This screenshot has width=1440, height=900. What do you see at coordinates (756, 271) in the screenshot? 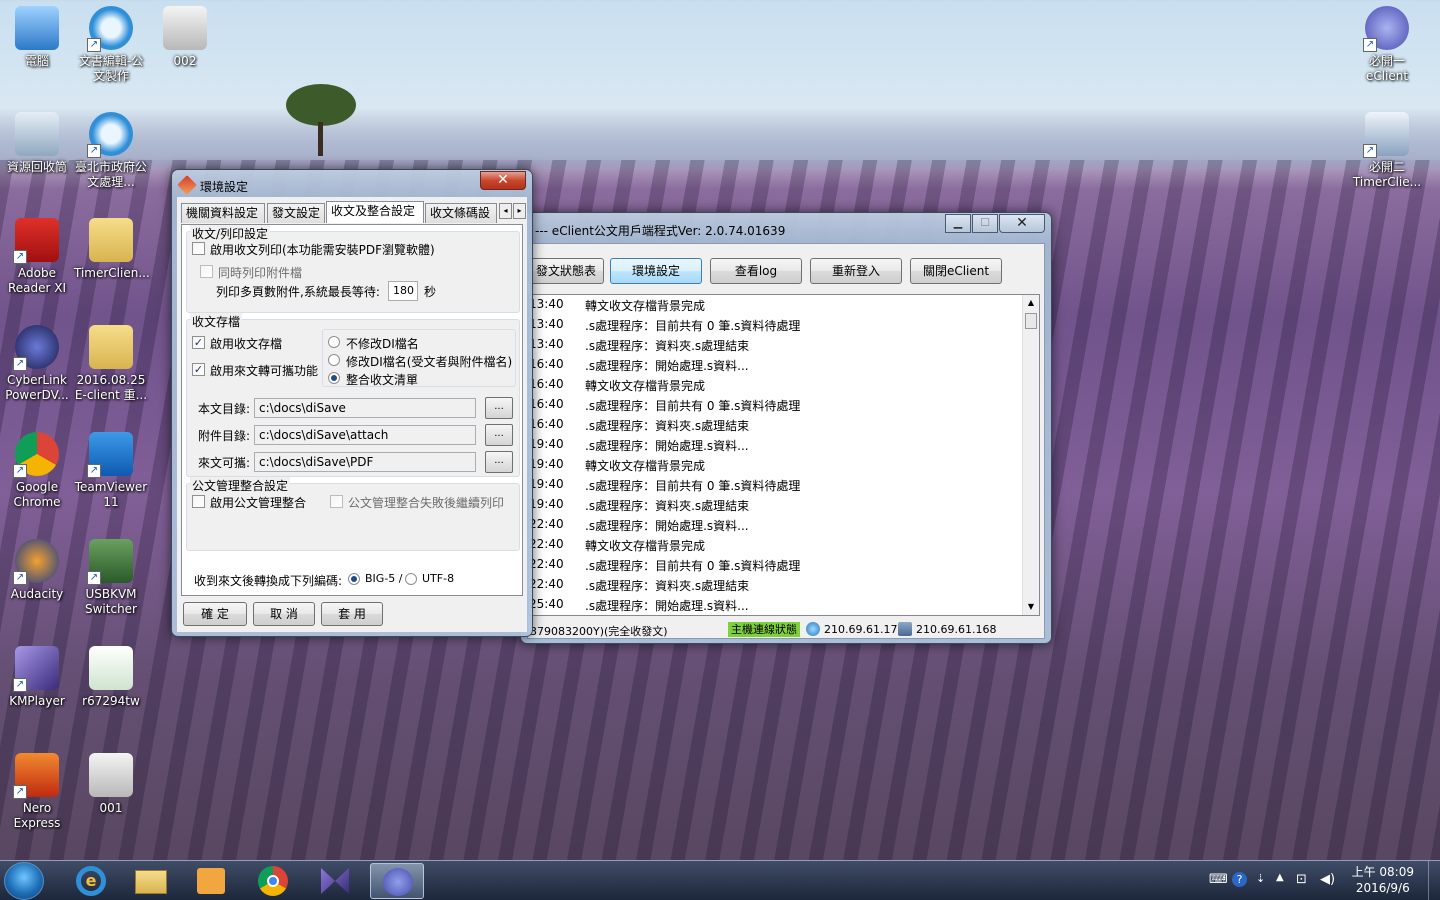
I see `view-log-button: 查看log` at bounding box center [756, 271].